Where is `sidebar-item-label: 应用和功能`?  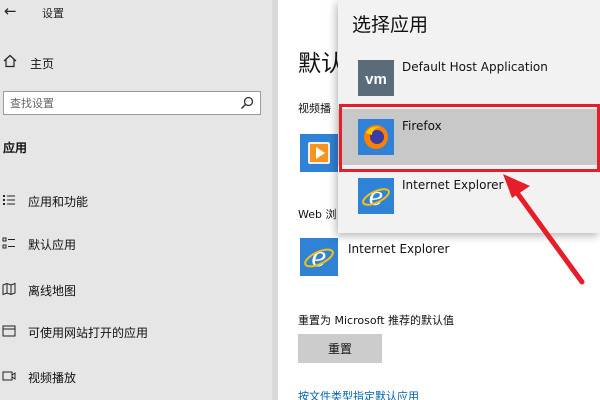
sidebar-item-label: 应用和功能 is located at coordinates (58, 202).